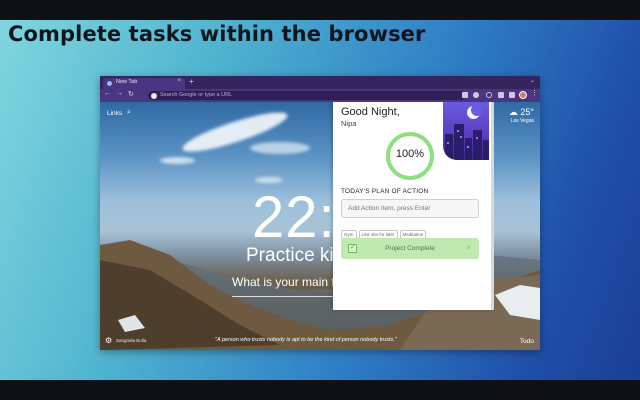  What do you see at coordinates (196, 95) in the screenshot?
I see `address-placeholder: Search Google or type a URL` at bounding box center [196, 95].